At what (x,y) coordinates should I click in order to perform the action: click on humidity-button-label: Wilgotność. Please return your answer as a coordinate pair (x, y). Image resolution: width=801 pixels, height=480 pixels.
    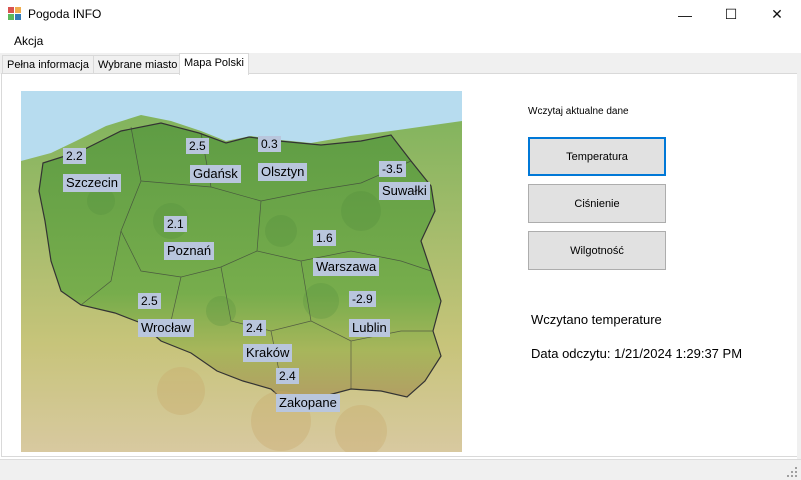
    Looking at the image, I should click on (597, 250).